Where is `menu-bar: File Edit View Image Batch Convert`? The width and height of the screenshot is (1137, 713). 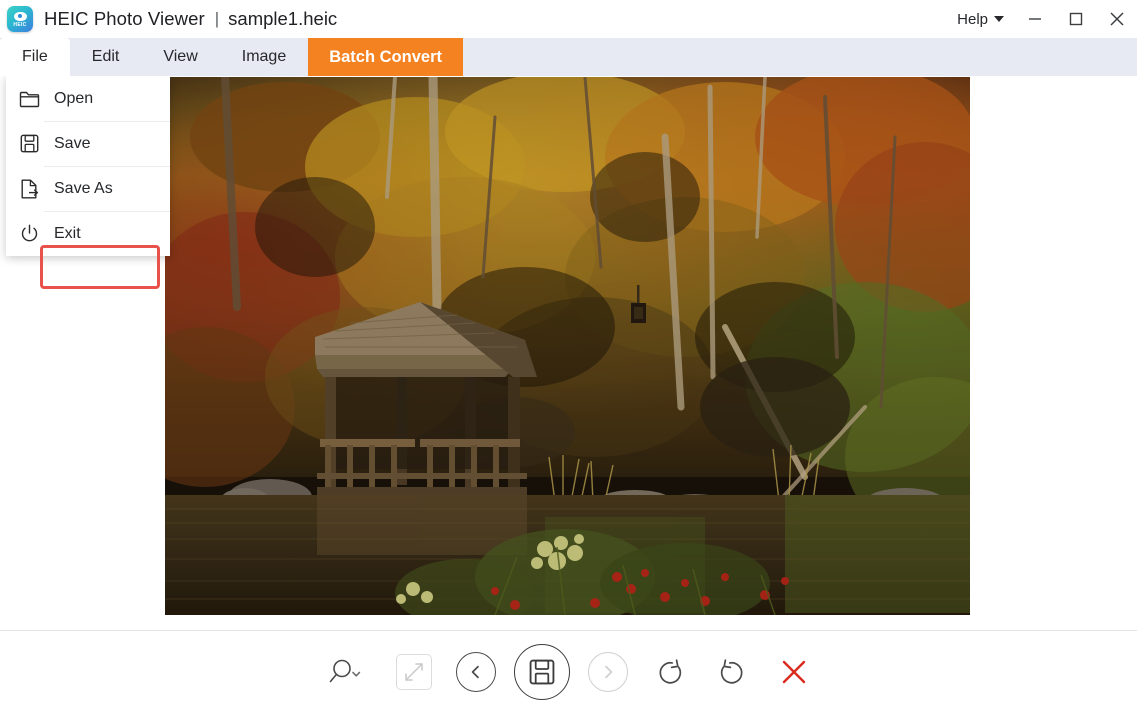 menu-bar: File Edit View Image Batch Convert is located at coordinates (568, 57).